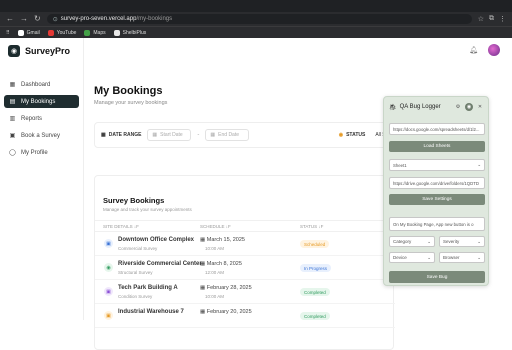 Image resolution: width=512 pixels, height=350 pixels. I want to click on severity-value: Severity, so click(451, 241).